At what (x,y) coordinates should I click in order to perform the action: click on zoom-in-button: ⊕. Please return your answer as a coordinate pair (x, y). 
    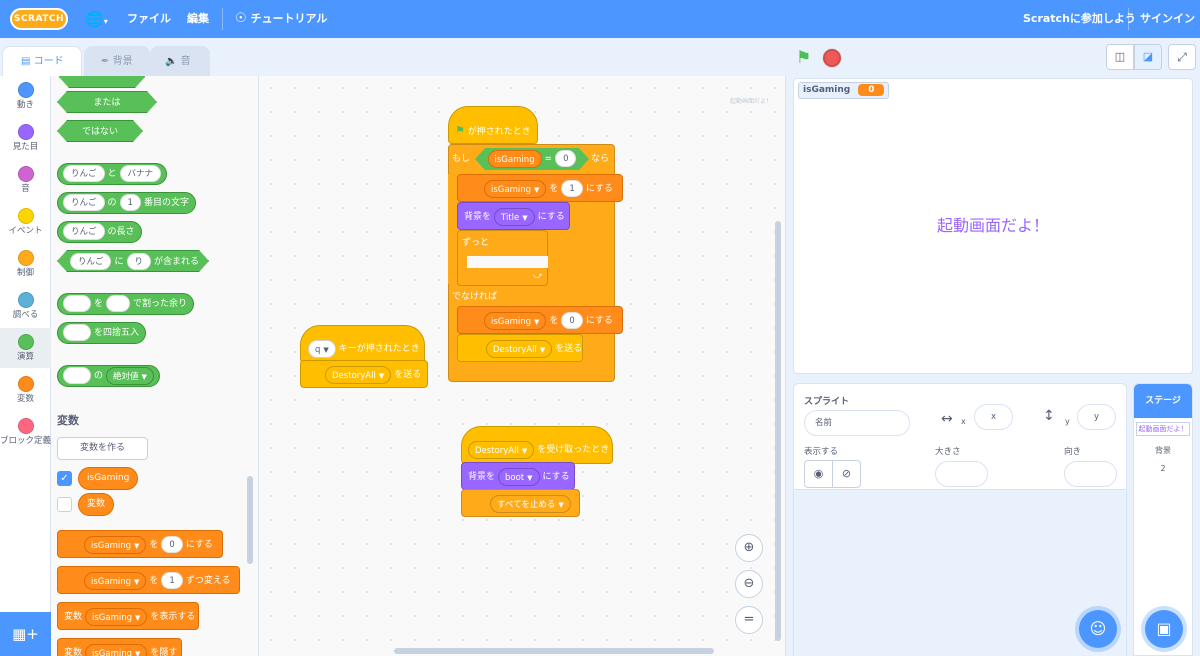
    Looking at the image, I should click on (749, 548).